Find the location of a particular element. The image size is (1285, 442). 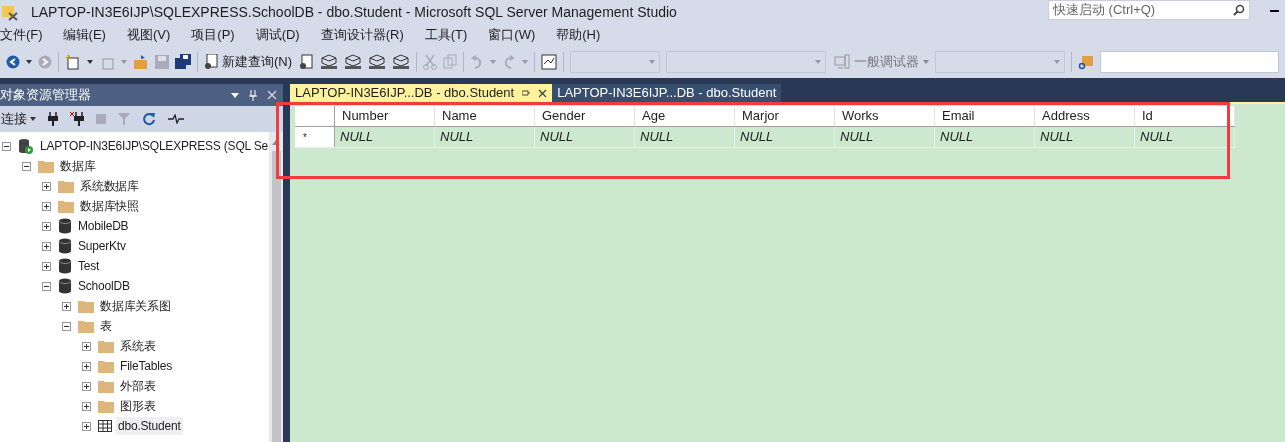

close-icon is located at coordinates (543, 93).